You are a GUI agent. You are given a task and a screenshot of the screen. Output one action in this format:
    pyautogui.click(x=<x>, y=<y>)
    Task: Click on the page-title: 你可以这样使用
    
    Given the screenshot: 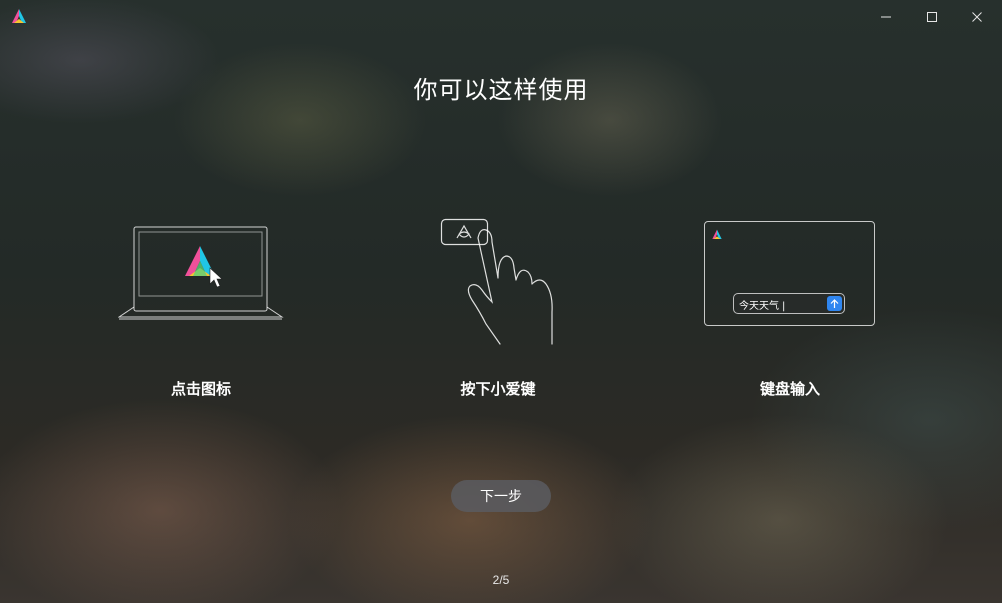 What is the action you would take?
    pyautogui.click(x=501, y=90)
    